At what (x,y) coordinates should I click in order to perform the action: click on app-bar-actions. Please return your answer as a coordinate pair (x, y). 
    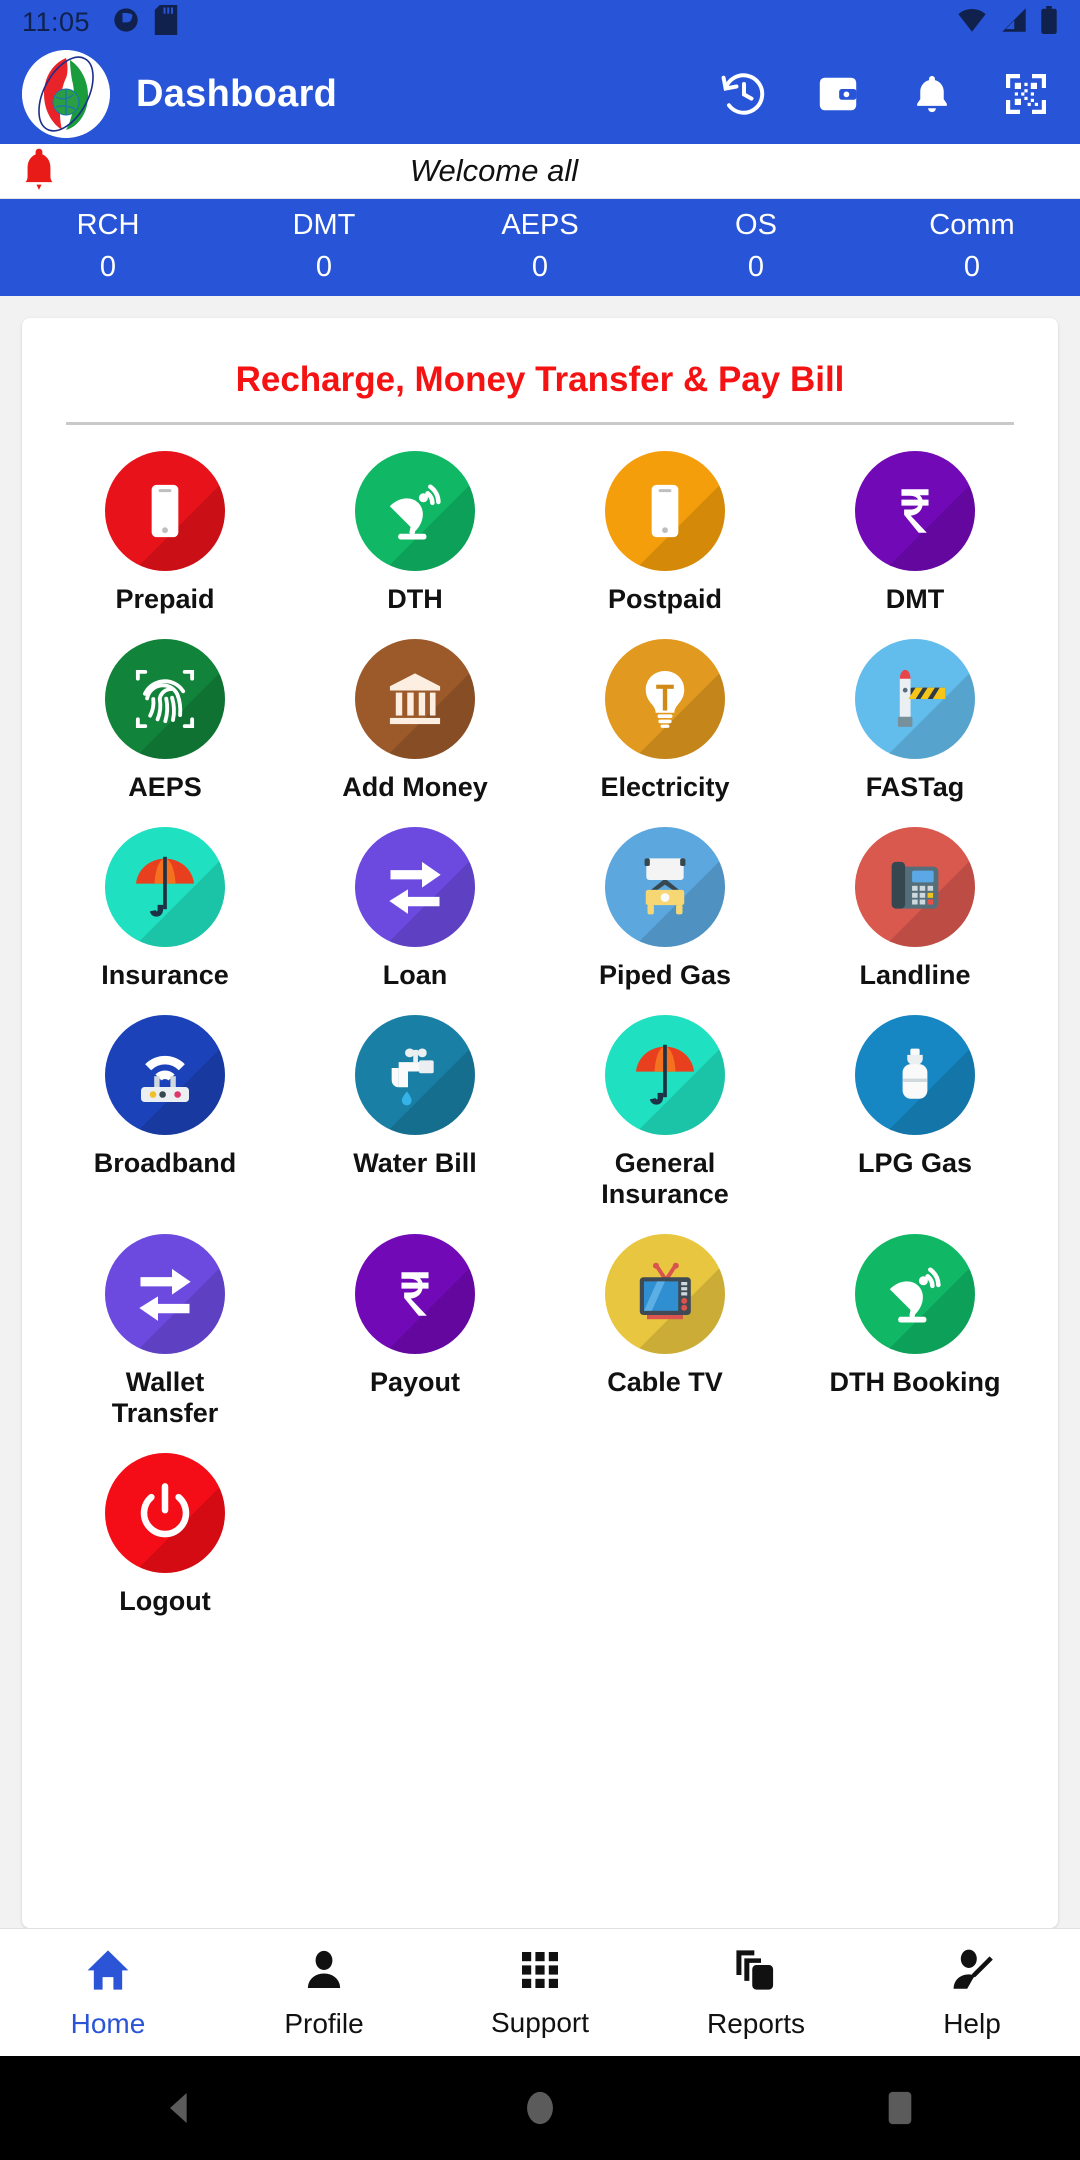
    Looking at the image, I should click on (888, 94).